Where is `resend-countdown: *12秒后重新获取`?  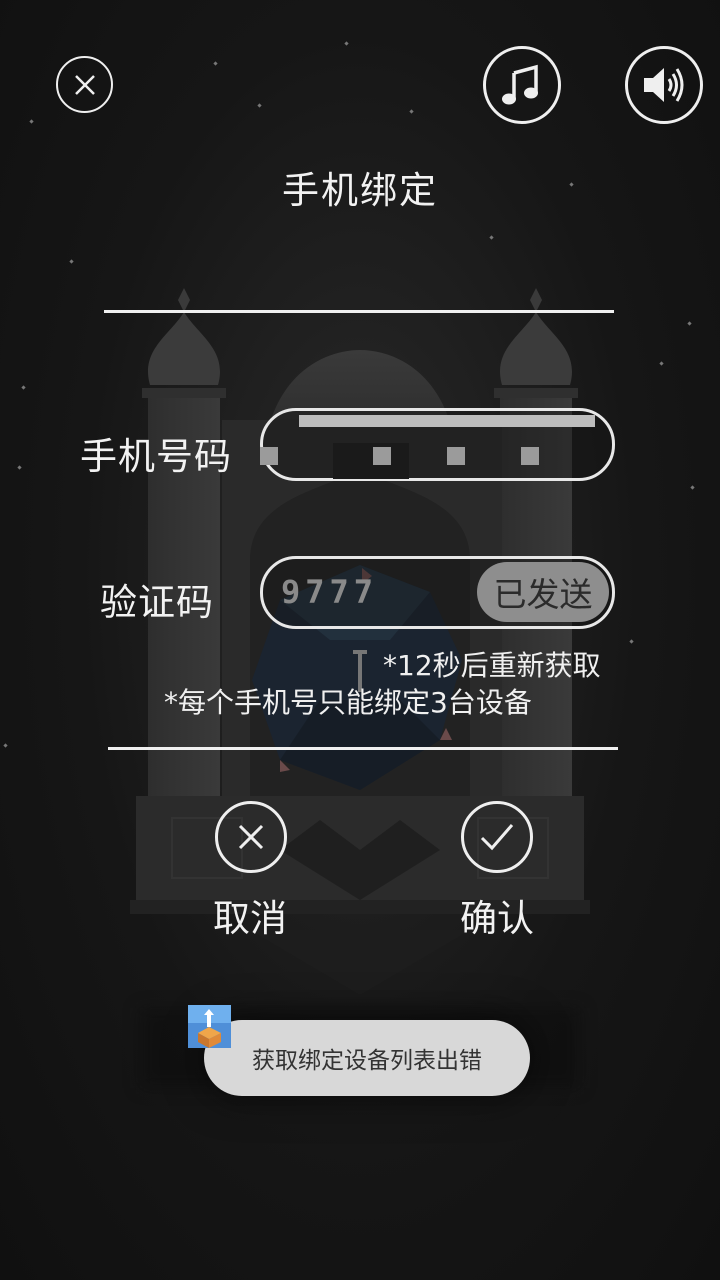
resend-countdown: *12秒后重新获取 is located at coordinates (492, 665).